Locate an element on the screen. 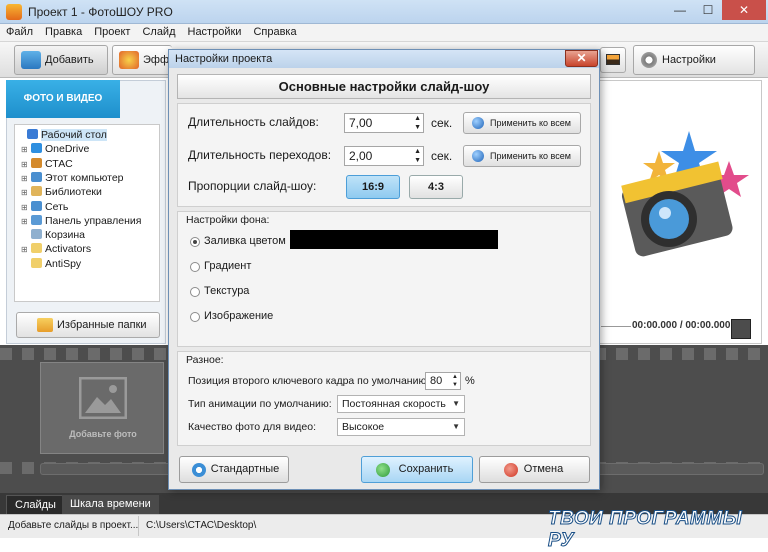  fullscreen-button is located at coordinates (741, 329).